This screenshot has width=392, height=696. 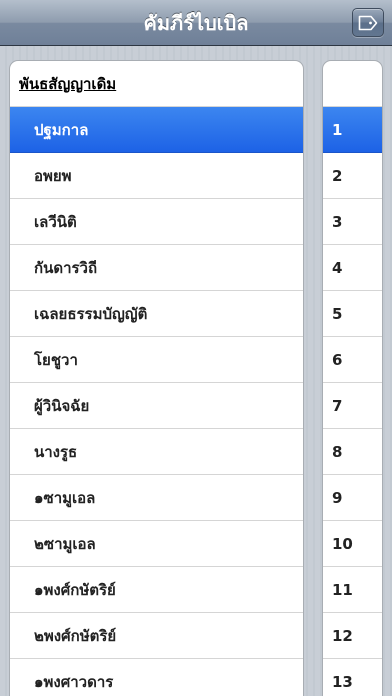 What do you see at coordinates (337, 175) in the screenshot?
I see `chapter-label: 2` at bounding box center [337, 175].